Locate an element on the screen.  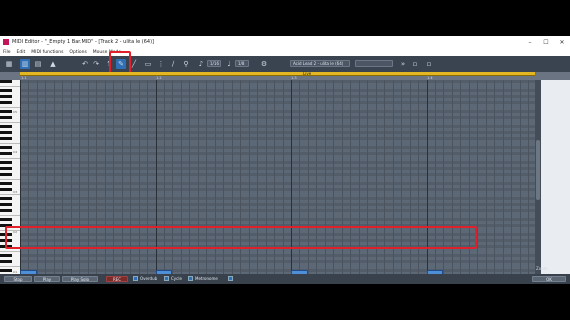
settings-icon: ⚙ is located at coordinates (264, 64).